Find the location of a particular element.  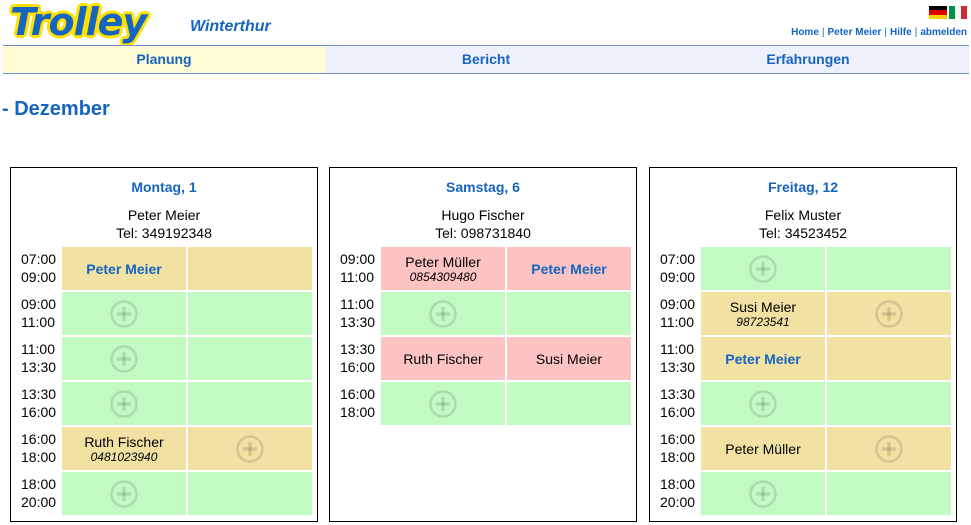

leader-phone: Tel: 098731840 is located at coordinates (483, 233).